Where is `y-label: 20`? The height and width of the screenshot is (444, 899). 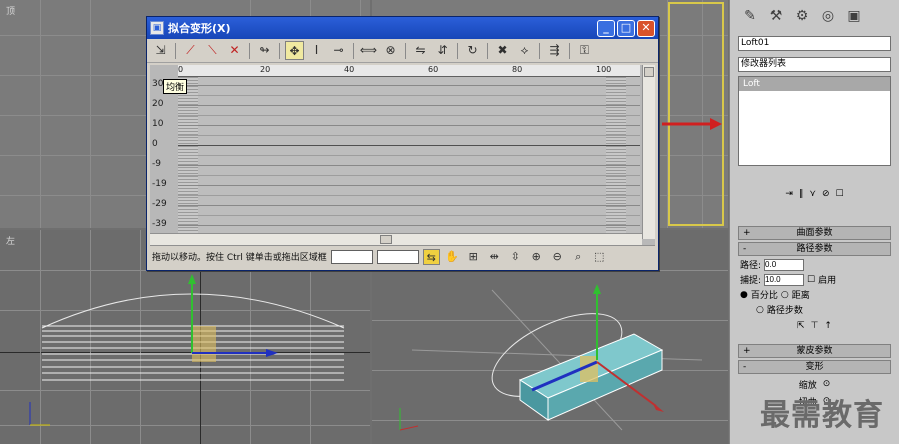 y-label: 20 is located at coordinates (158, 104).